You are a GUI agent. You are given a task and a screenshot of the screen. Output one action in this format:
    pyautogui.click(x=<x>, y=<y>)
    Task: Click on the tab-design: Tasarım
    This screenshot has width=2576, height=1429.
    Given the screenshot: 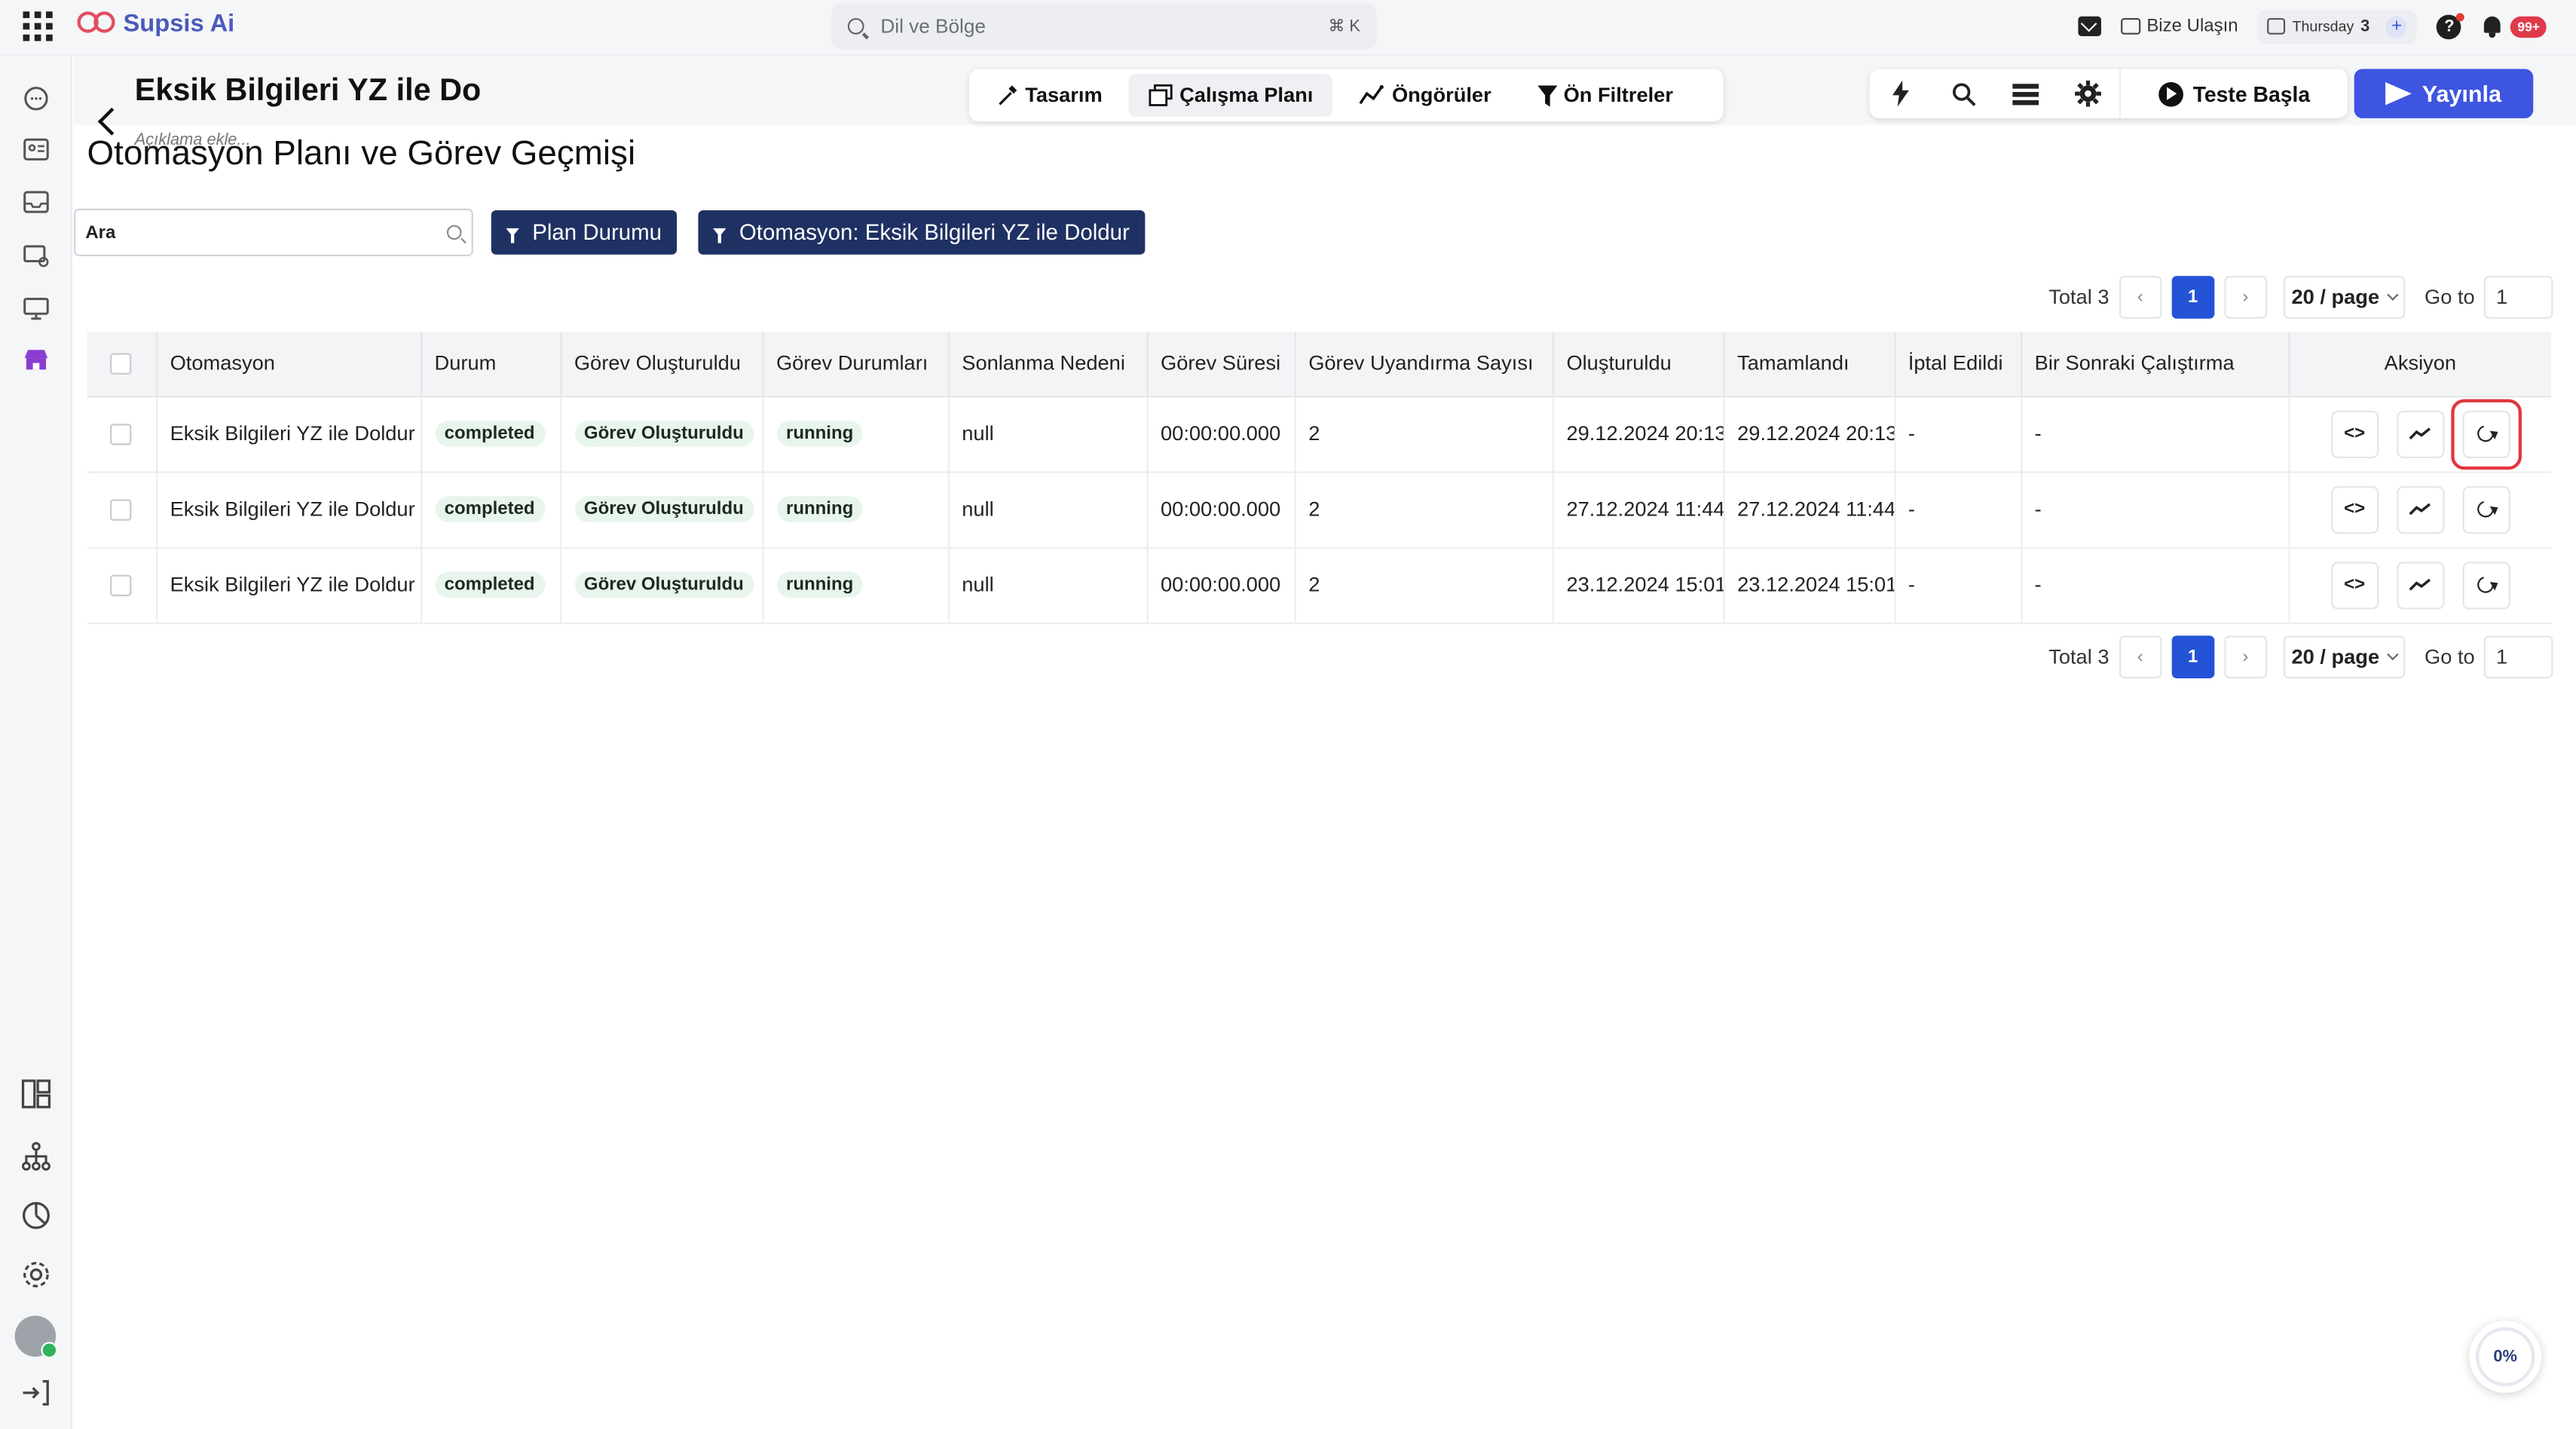 What is the action you would take?
    pyautogui.click(x=1049, y=95)
    